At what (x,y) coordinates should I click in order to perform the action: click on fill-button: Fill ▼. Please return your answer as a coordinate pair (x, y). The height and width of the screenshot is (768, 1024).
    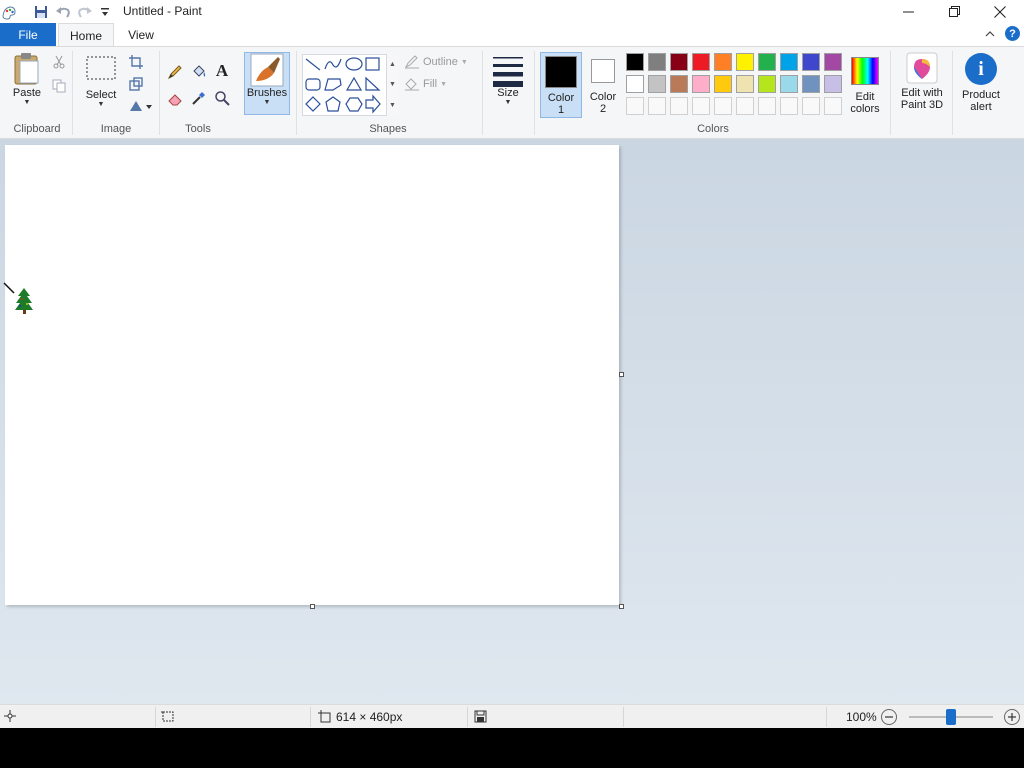
    Looking at the image, I should click on (425, 84).